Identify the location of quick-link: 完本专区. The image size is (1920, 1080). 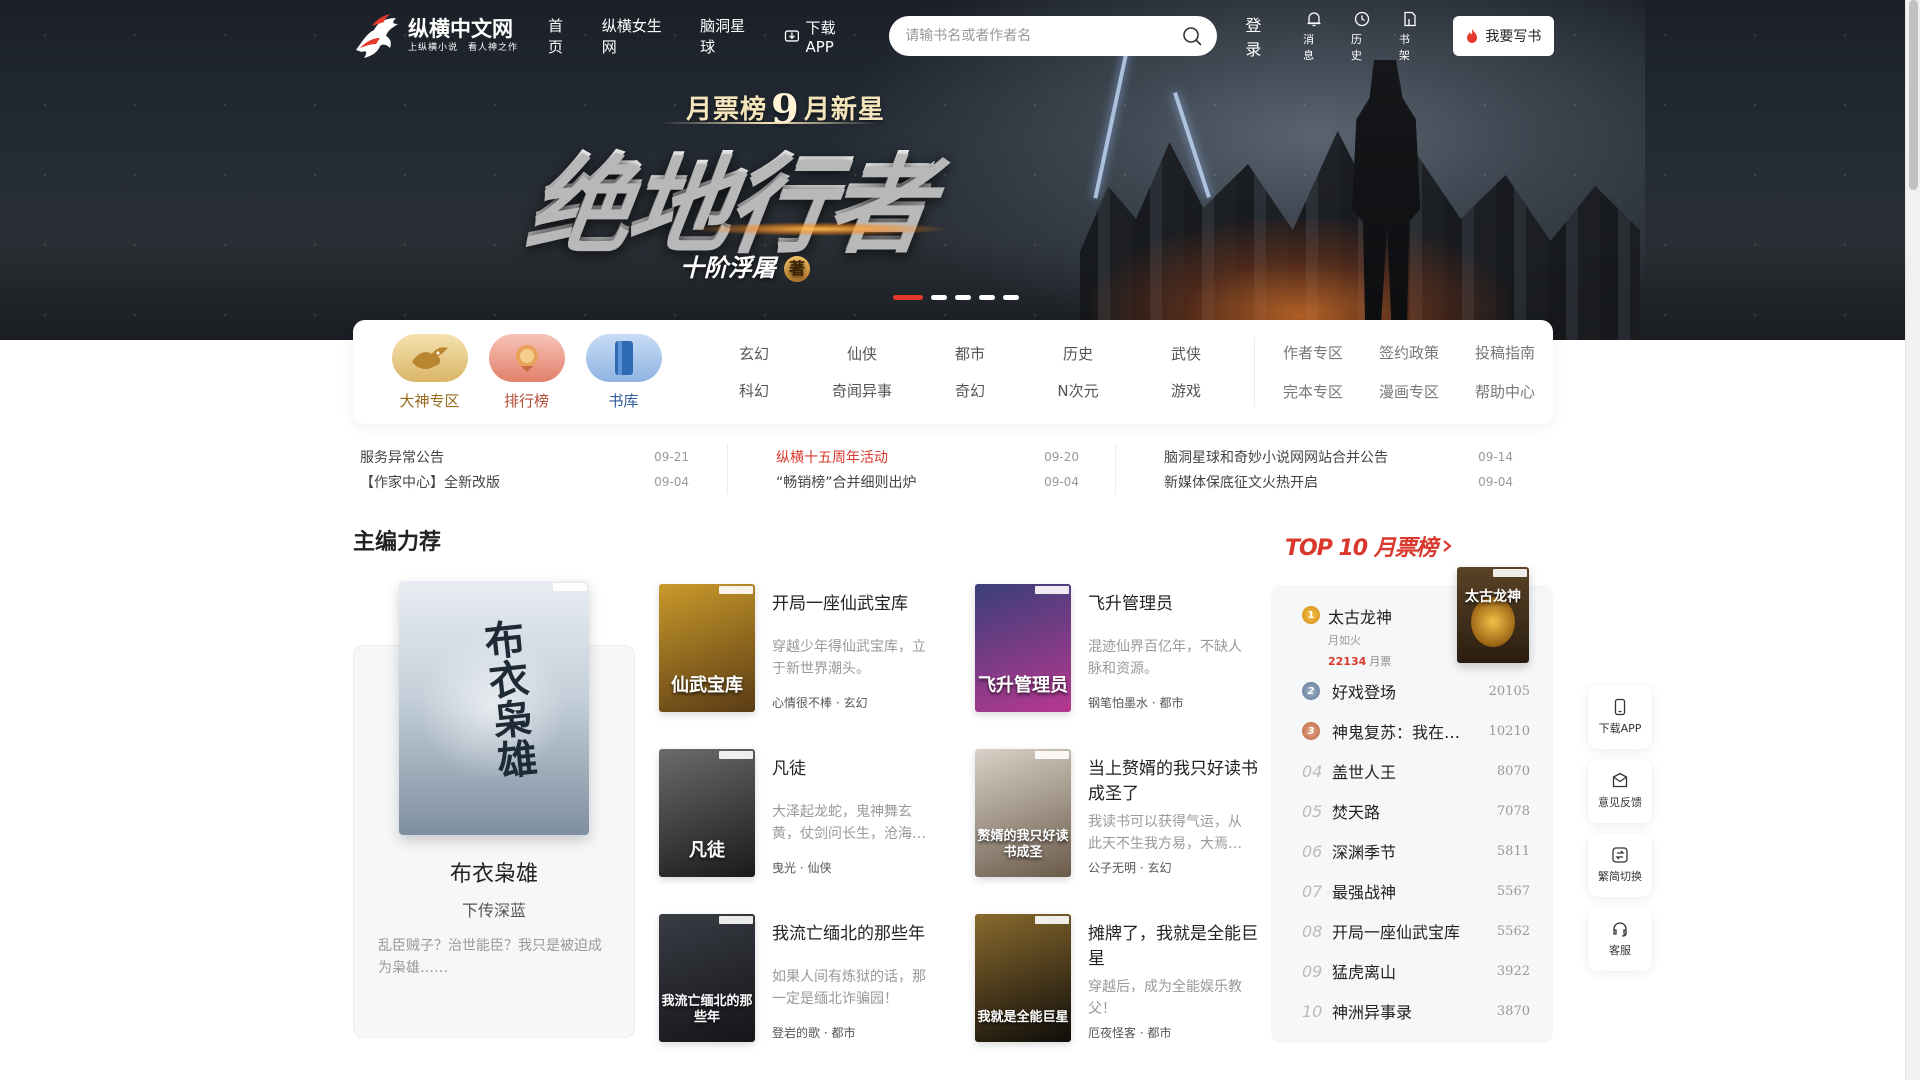
(1313, 391).